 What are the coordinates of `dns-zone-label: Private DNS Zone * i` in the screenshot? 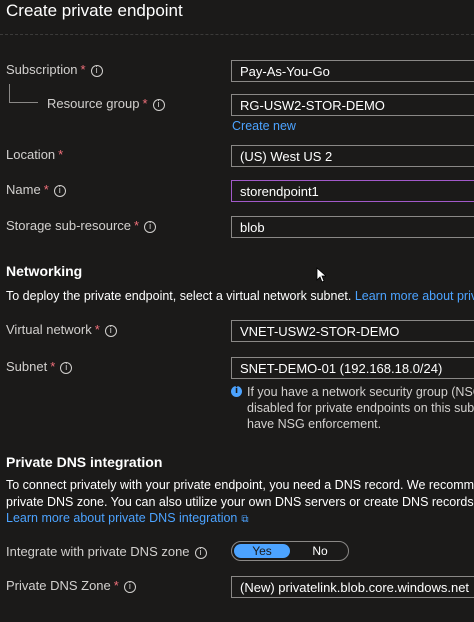 It's located at (71, 586).